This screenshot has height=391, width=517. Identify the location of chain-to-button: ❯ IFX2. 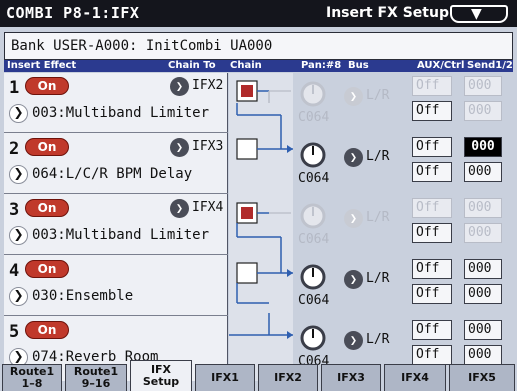
(199, 87).